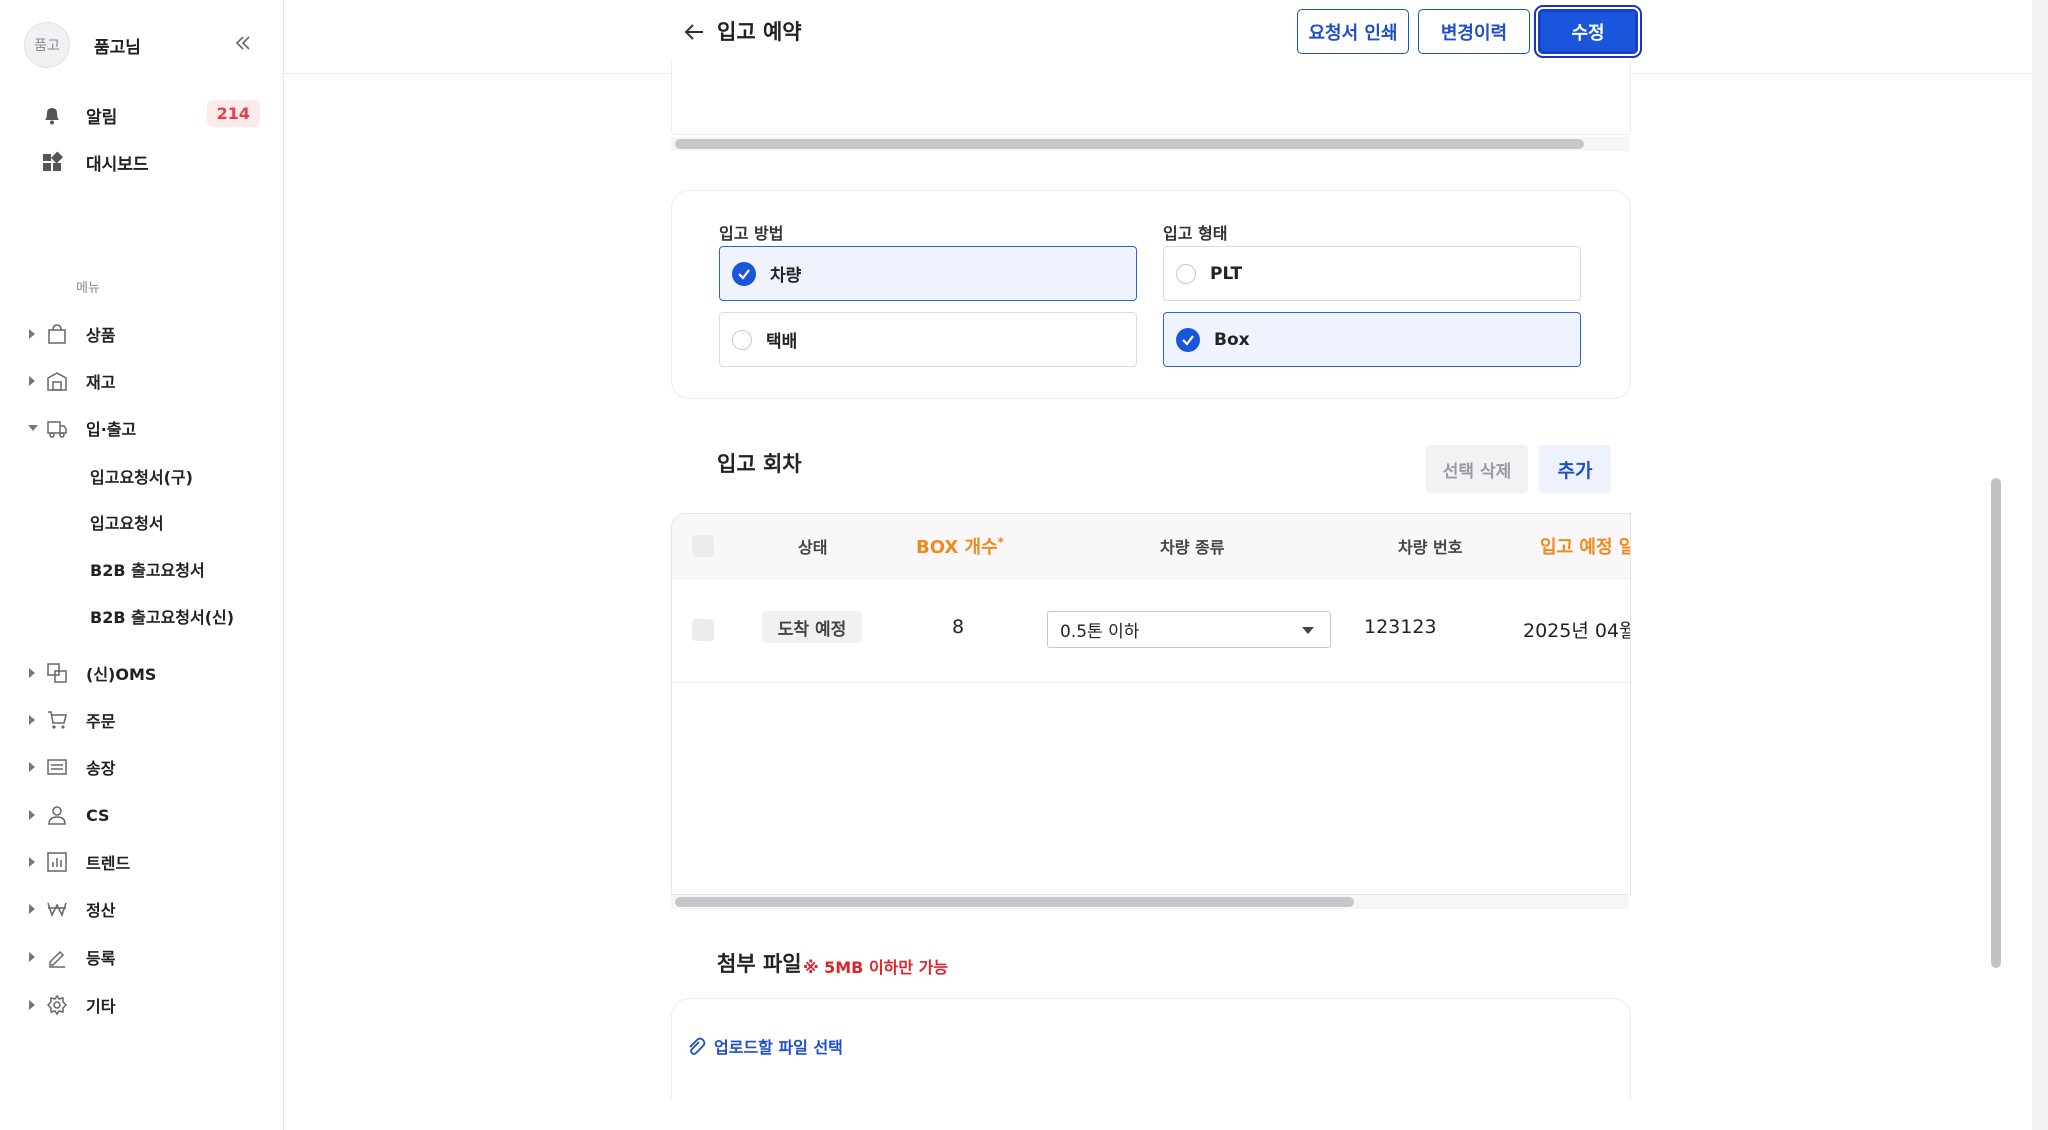  What do you see at coordinates (1400, 627) in the screenshot?
I see `vehicle-number-cell: 123123` at bounding box center [1400, 627].